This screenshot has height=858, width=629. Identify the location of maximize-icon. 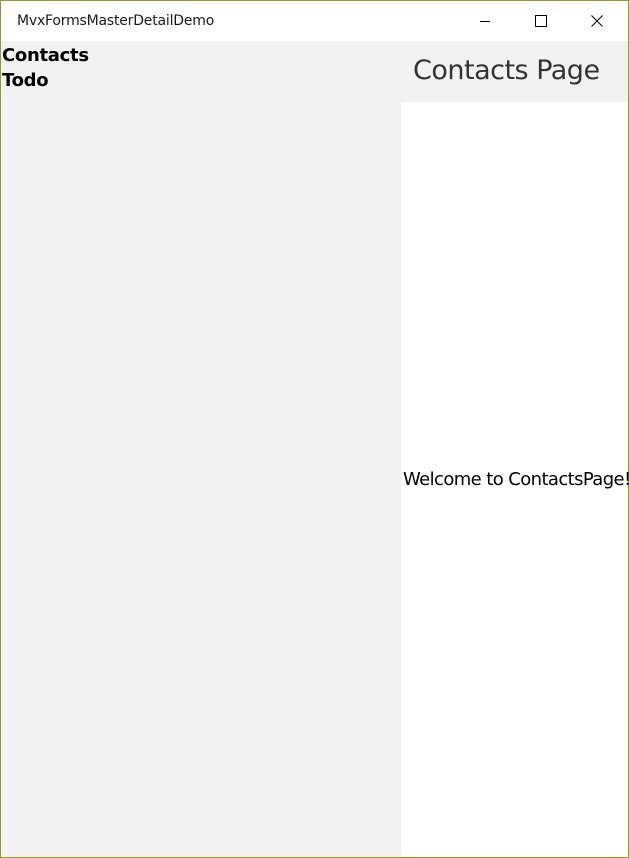
(541, 21).